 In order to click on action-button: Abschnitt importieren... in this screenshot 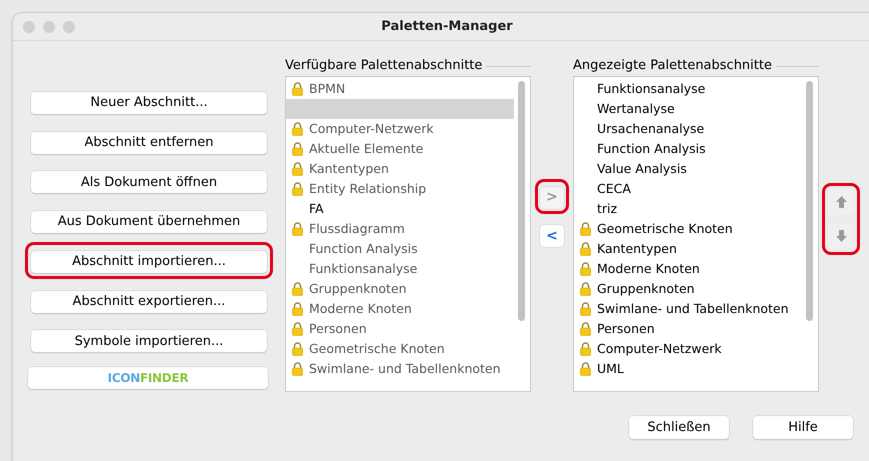, I will do `click(149, 261)`.